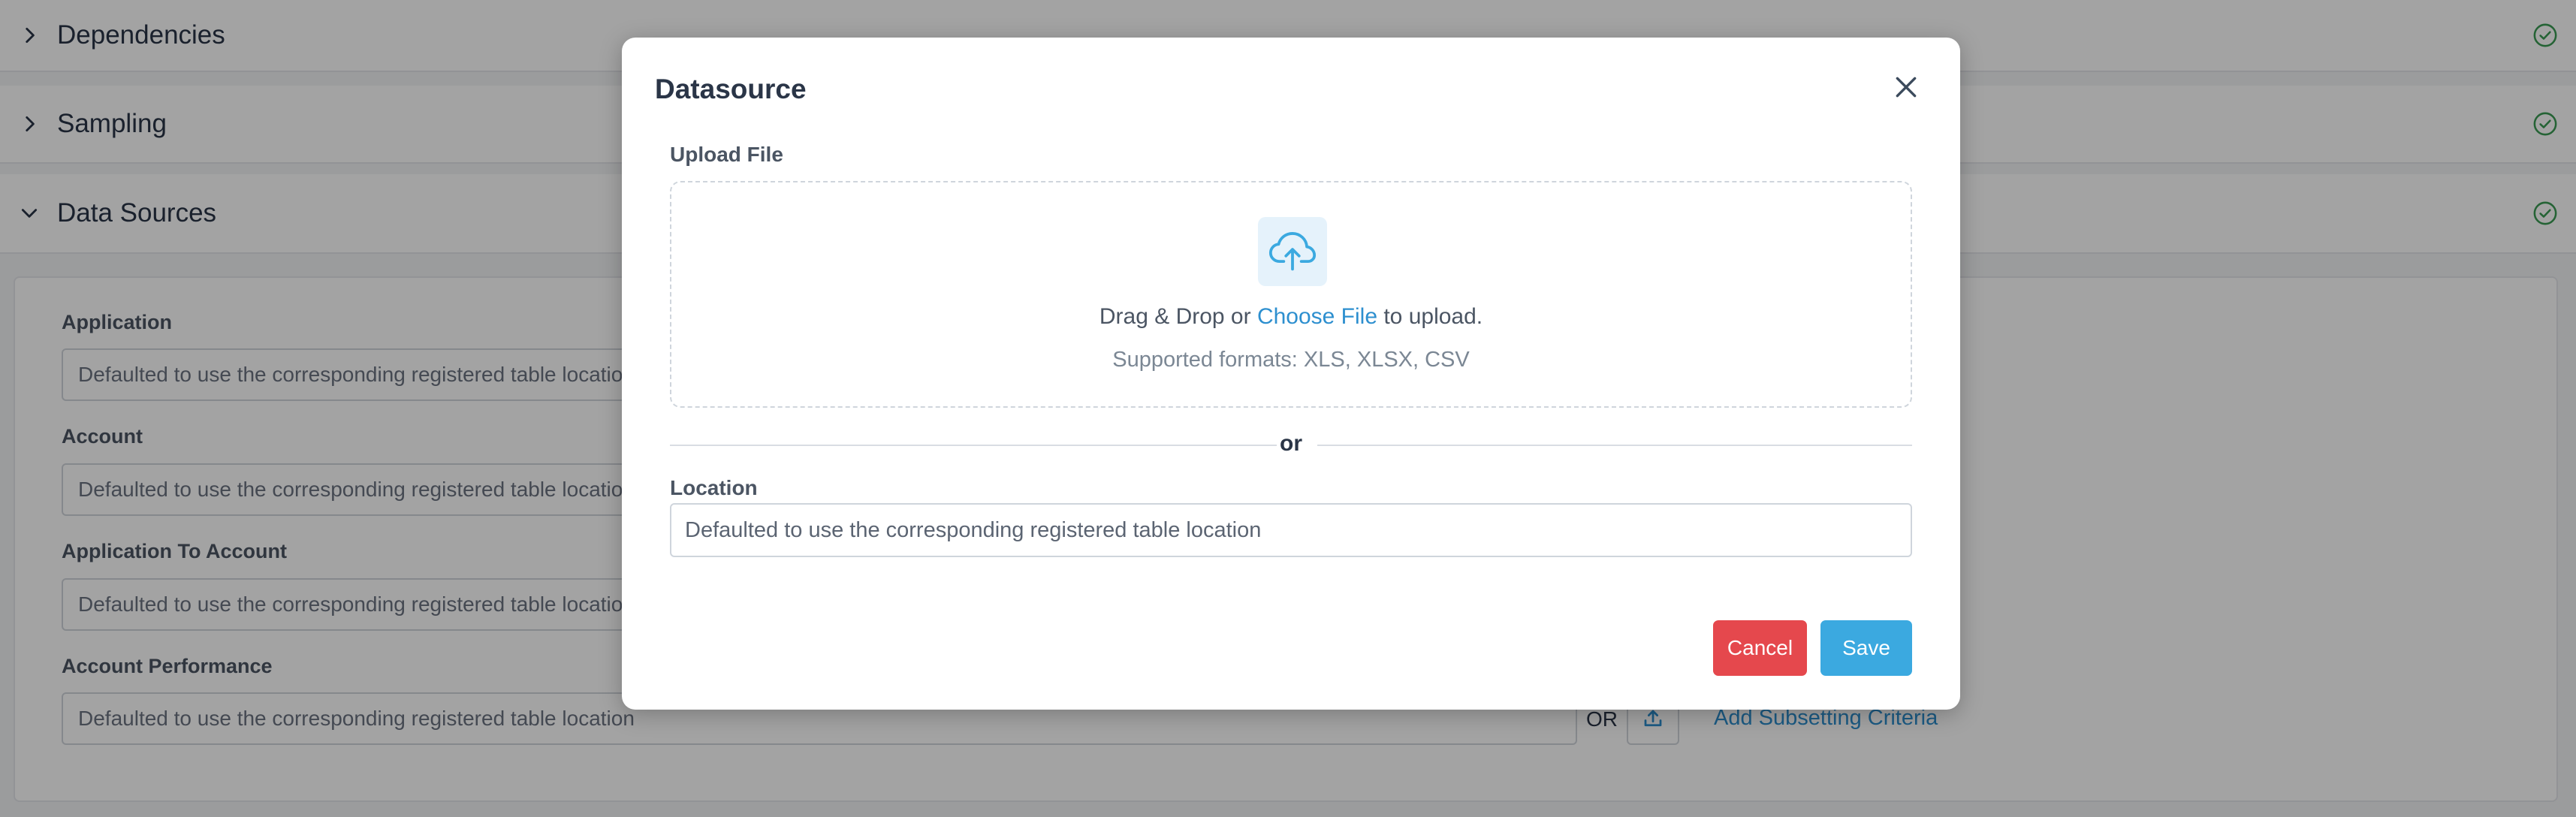 The image size is (2576, 817). Describe the element at coordinates (1317, 317) in the screenshot. I see `choose-file-link: Choose File` at that location.